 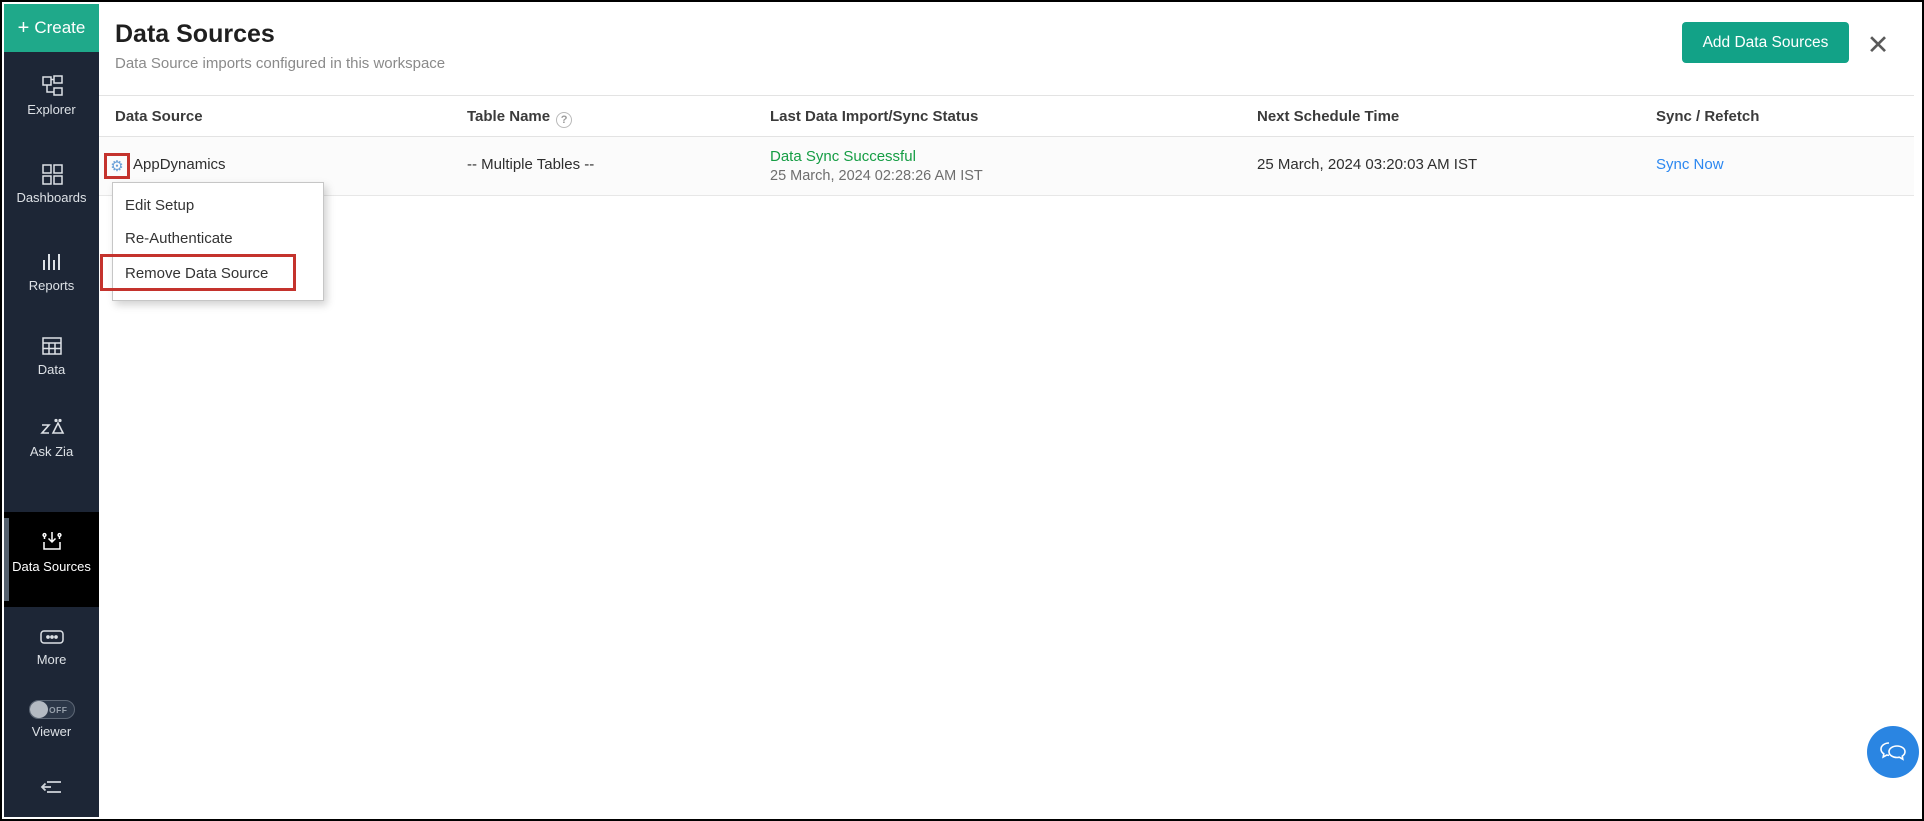 I want to click on plus-icon: +, so click(x=23, y=28).